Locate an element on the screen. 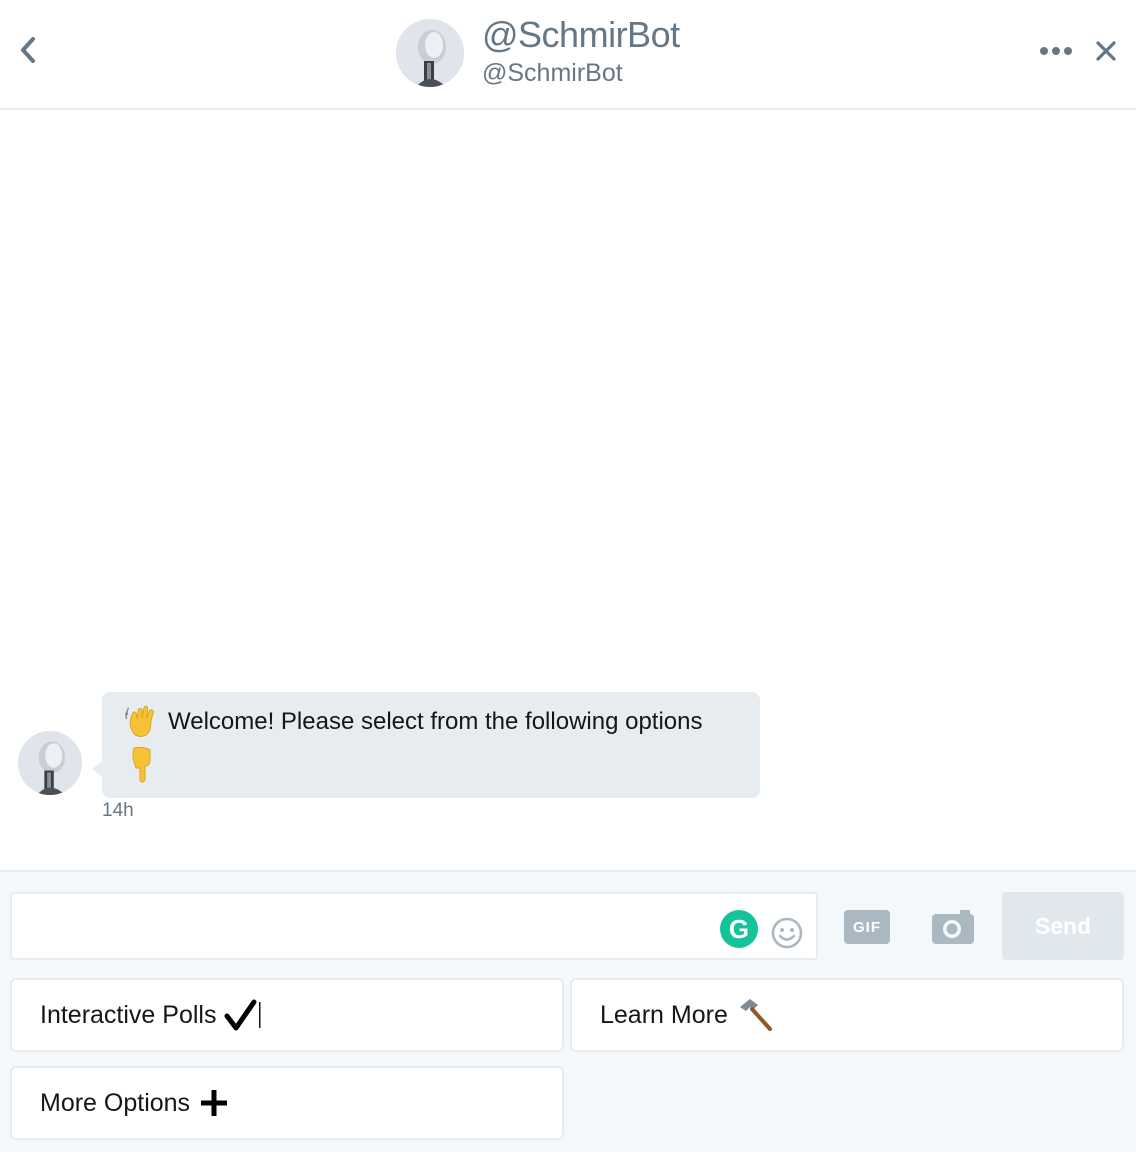 This screenshot has width=1136, height=1152. ellipsis-icon is located at coordinates (1056, 51).